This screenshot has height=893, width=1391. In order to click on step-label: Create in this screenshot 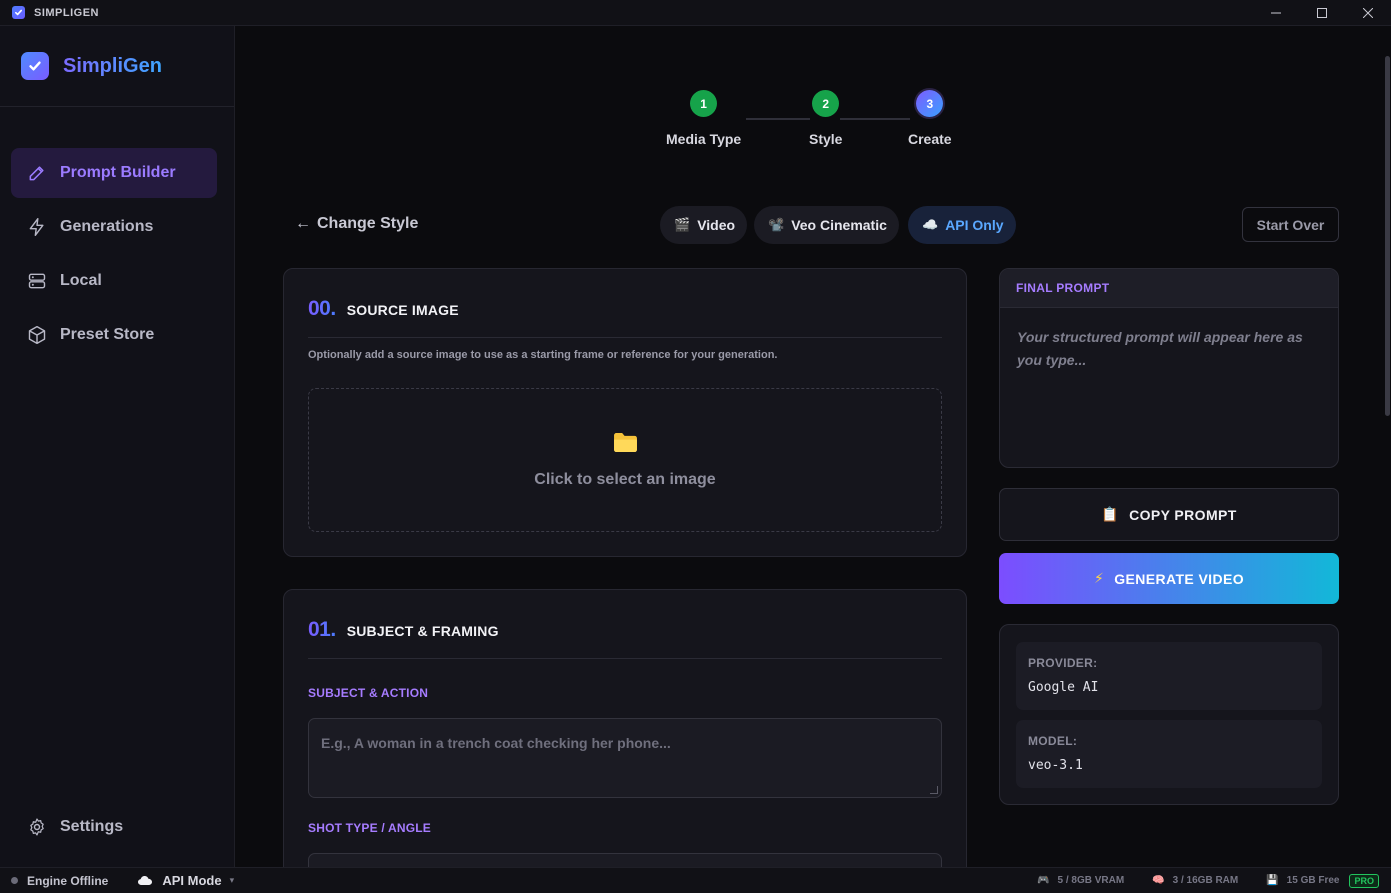, I will do `click(930, 139)`.